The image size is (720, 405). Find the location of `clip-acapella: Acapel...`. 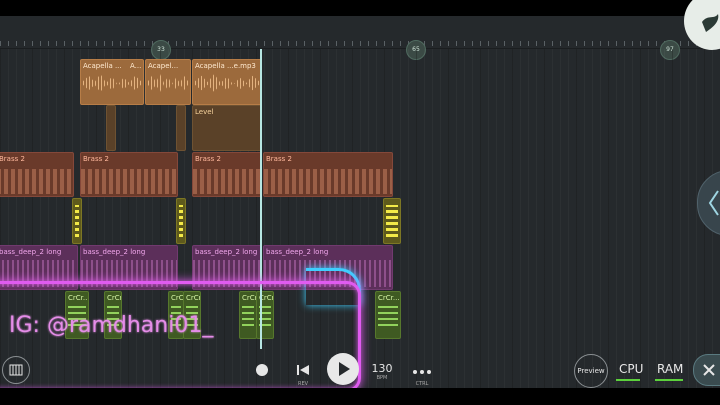

clip-acapella: Acapel... is located at coordinates (168, 82).